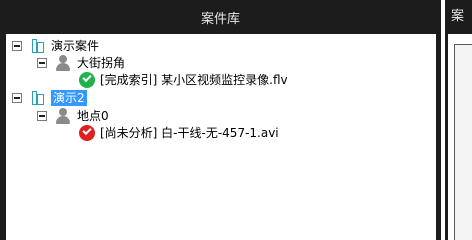 The height and width of the screenshot is (240, 472). I want to click on tree-node-video: [尚未分析] 白-干线-无-457-1.avi, so click(179, 133).